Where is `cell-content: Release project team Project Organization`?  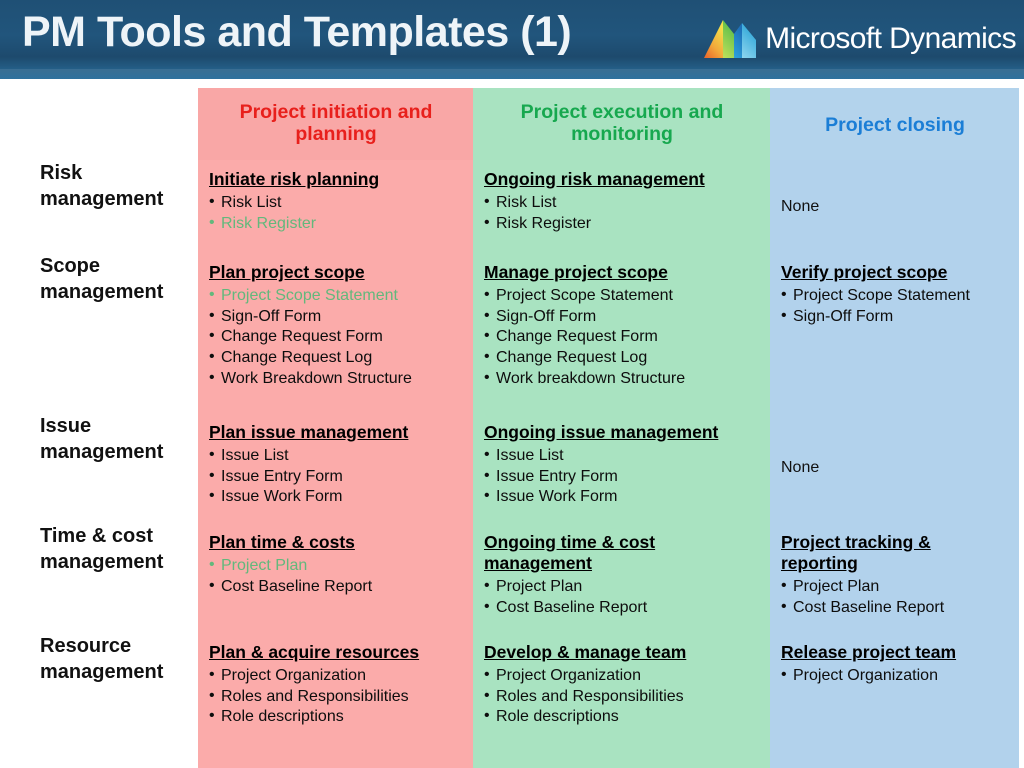 cell-content: Release project team Project Organization is located at coordinates (894, 700).